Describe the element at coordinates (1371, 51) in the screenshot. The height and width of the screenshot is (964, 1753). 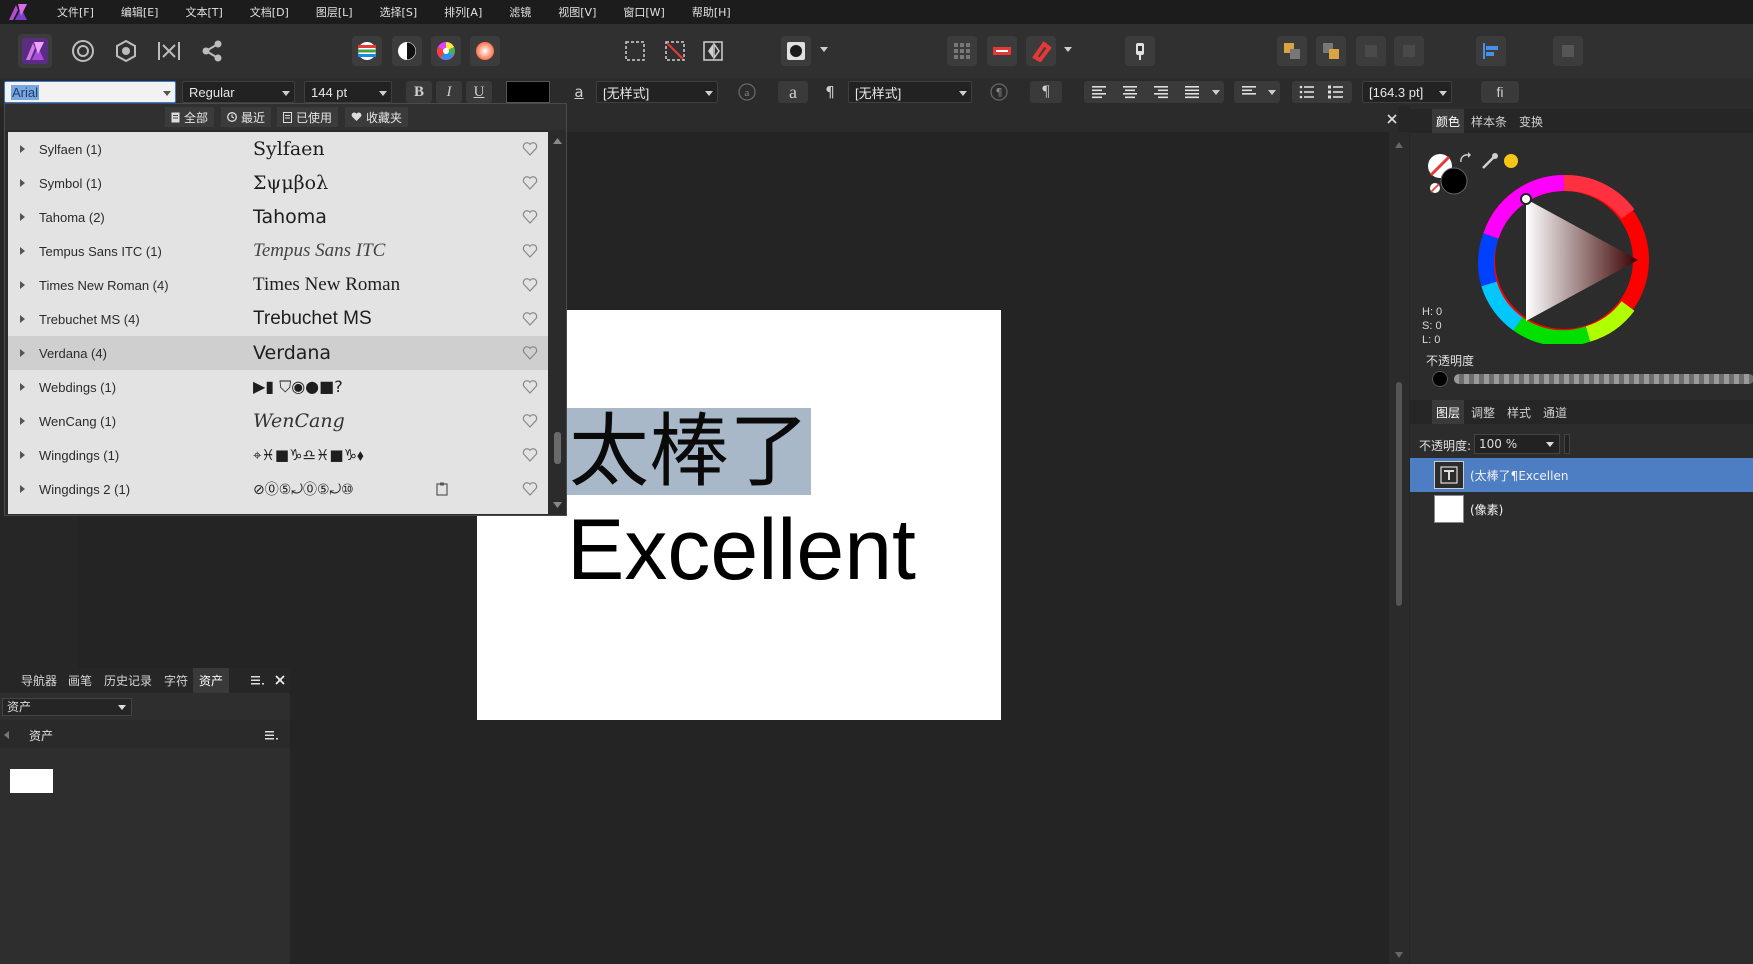
I see `move-back-one-icon` at that location.